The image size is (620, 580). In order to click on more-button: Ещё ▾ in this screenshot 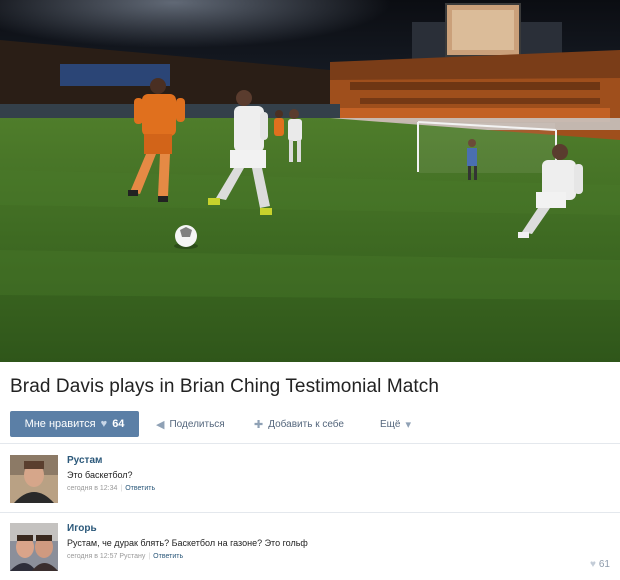, I will do `click(395, 424)`.